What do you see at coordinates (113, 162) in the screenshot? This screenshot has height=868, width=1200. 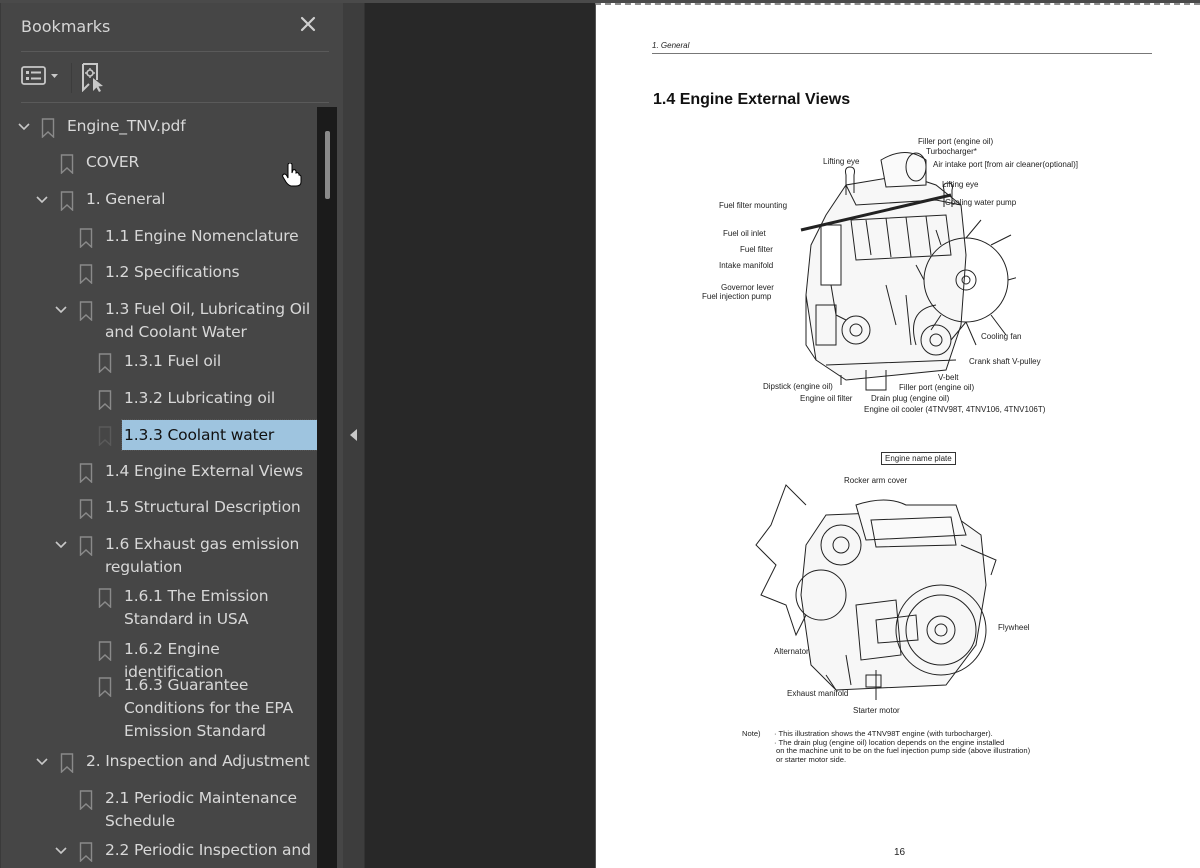 I see `bookmark-label: COVER` at bounding box center [113, 162].